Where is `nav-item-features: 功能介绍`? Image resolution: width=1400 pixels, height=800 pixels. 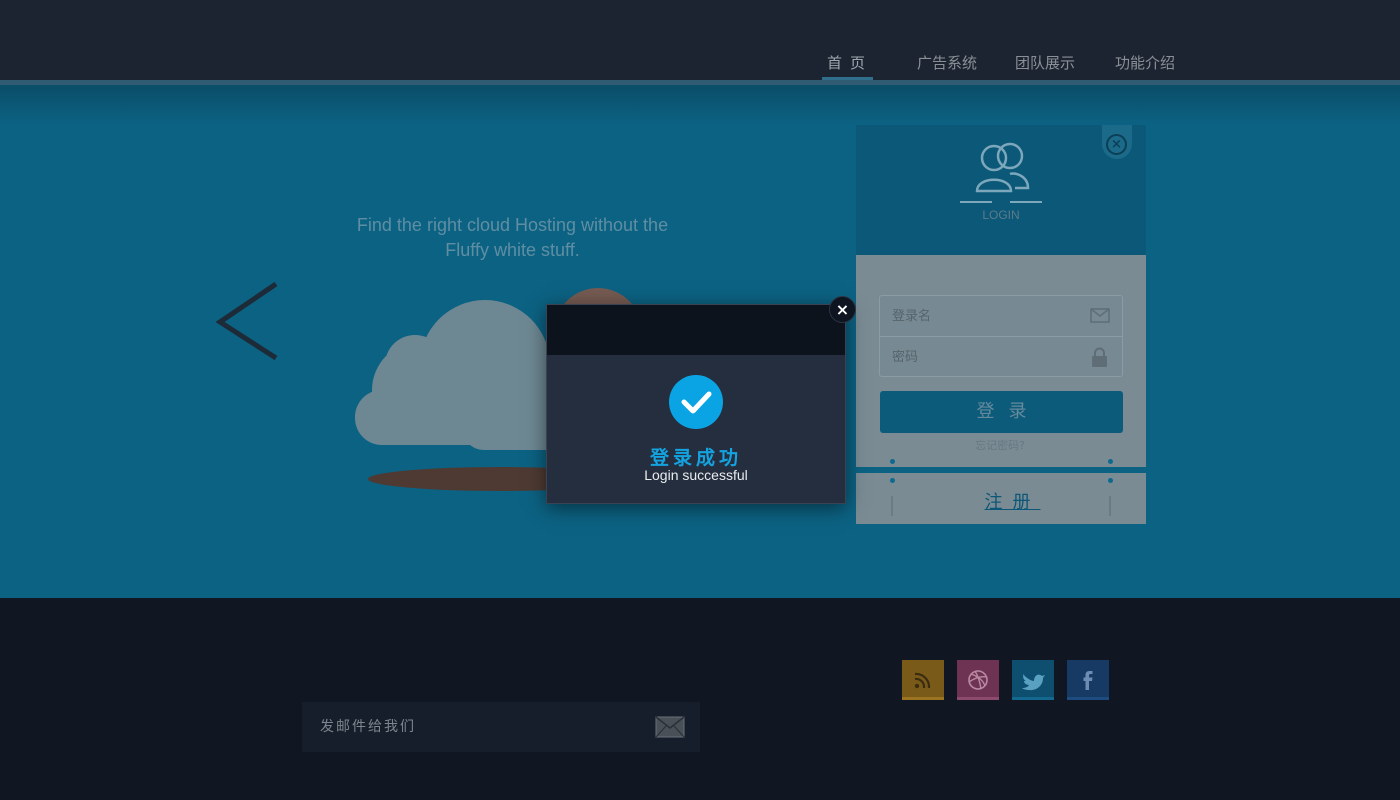 nav-item-features: 功能介绍 is located at coordinates (1145, 62).